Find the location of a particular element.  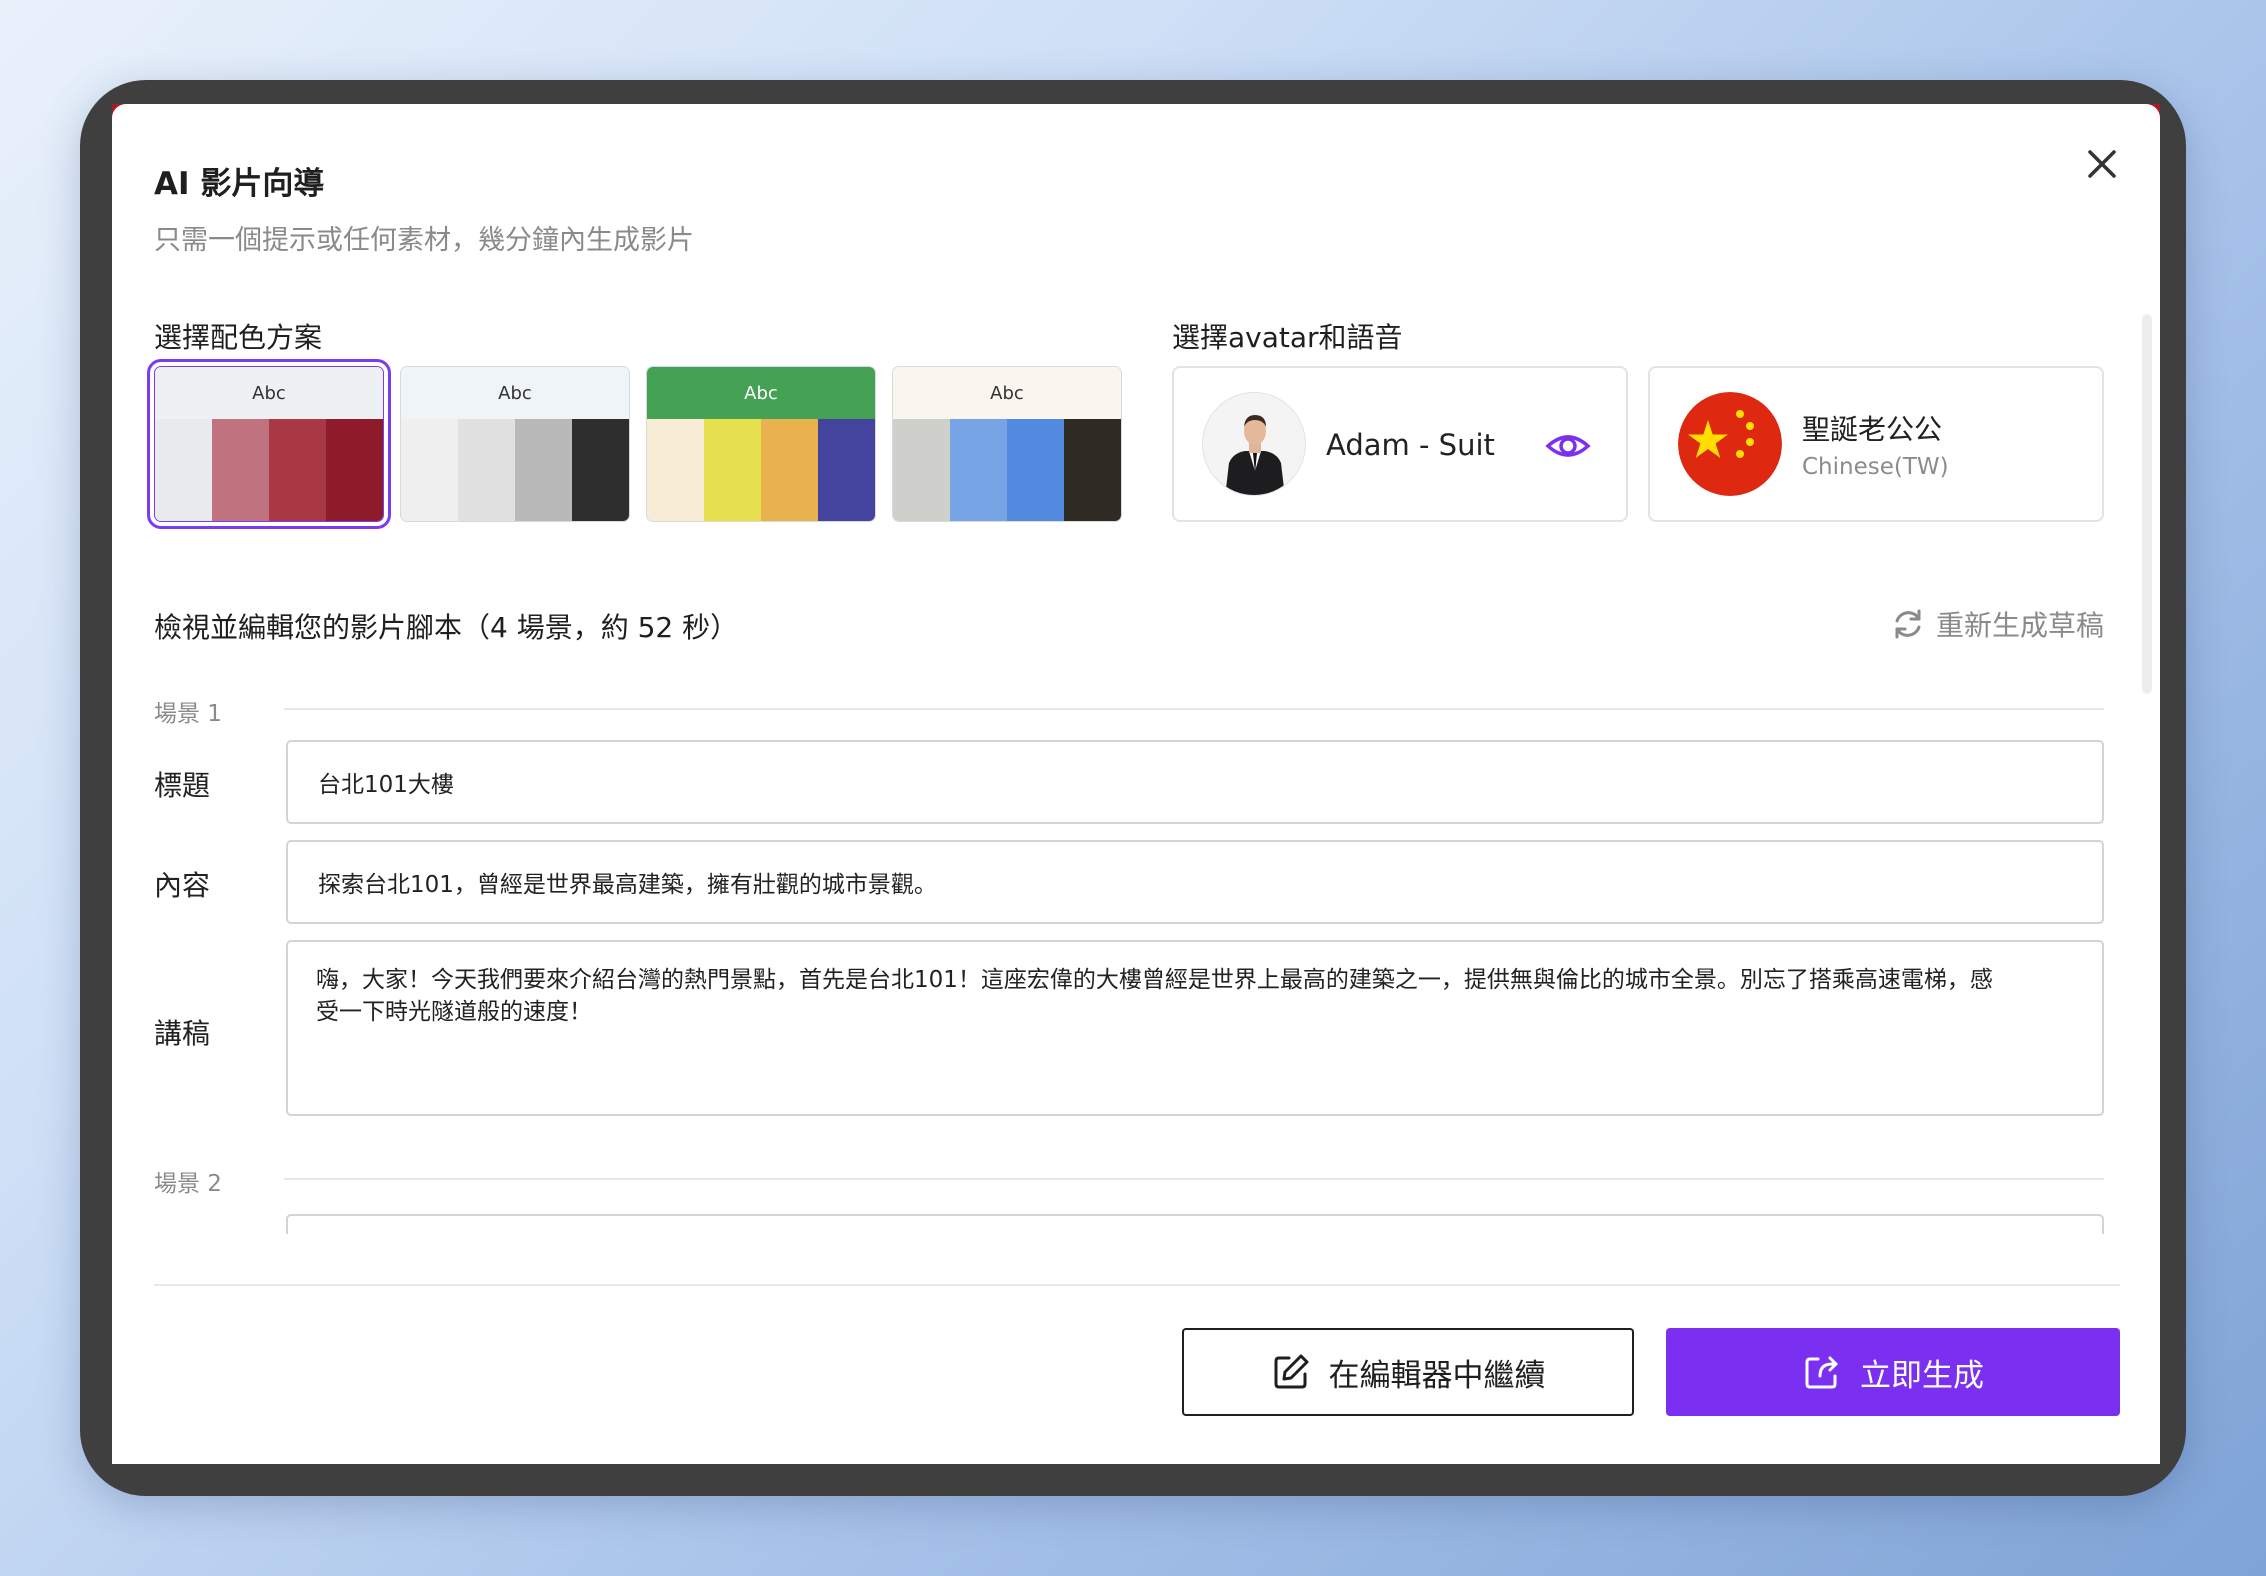

refresh-icon is located at coordinates (1908, 624).